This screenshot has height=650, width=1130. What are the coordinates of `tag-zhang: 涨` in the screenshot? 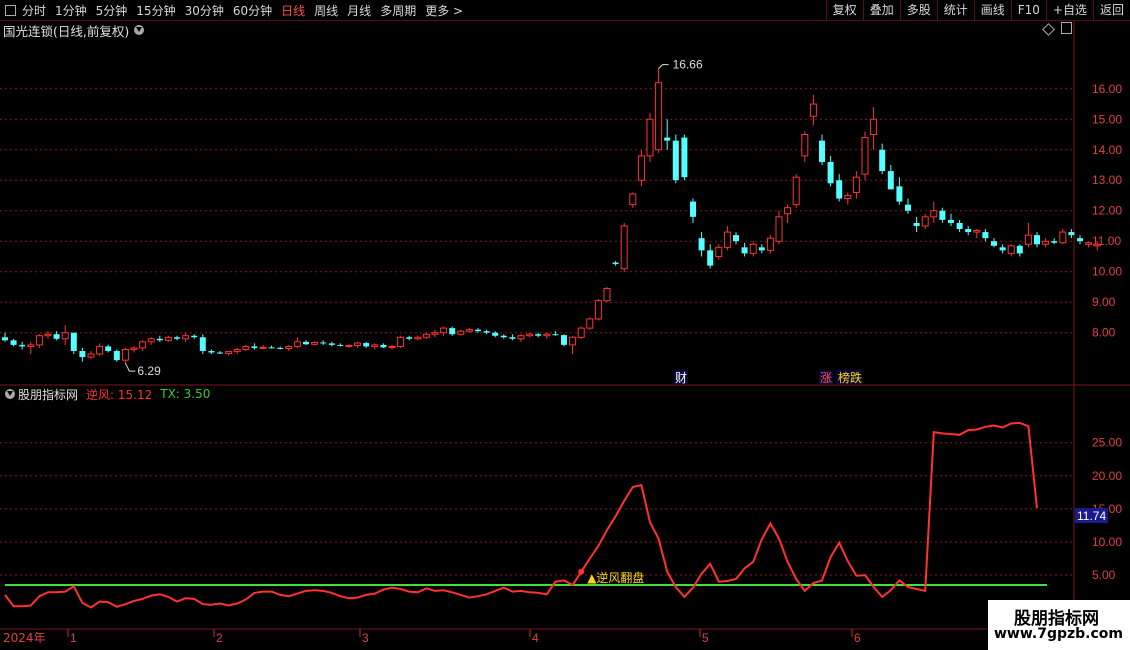 It's located at (826, 377).